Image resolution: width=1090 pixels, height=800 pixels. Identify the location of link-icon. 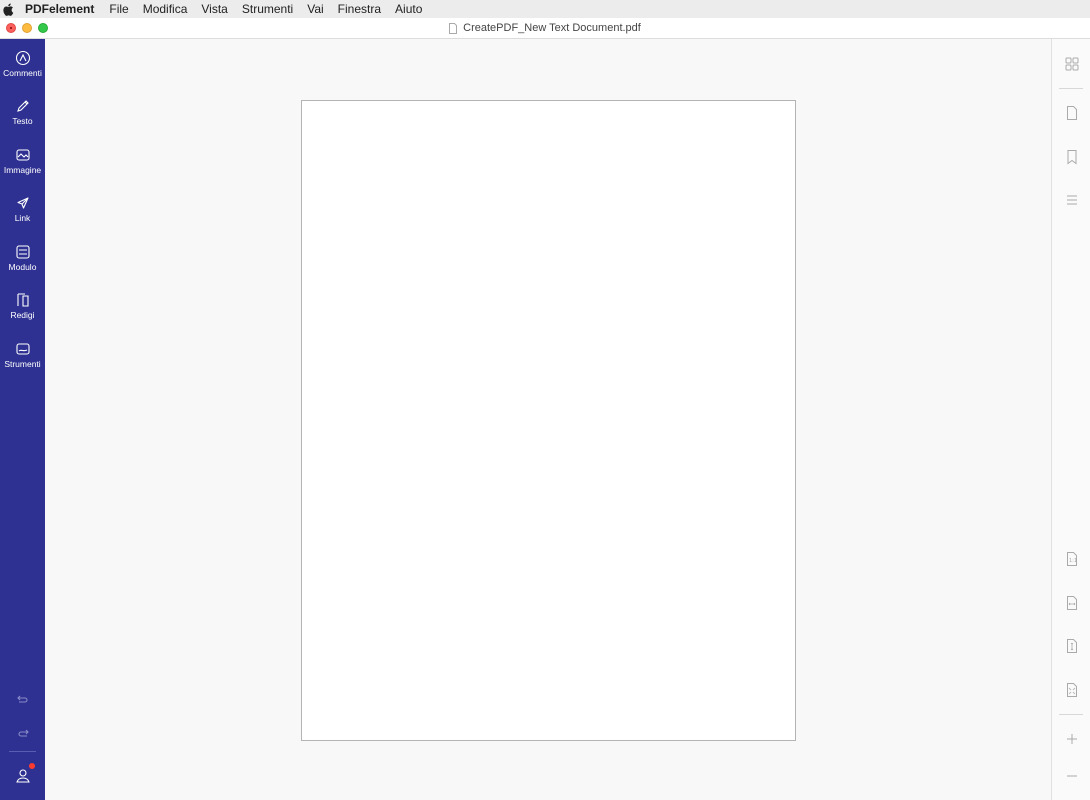
(22, 203).